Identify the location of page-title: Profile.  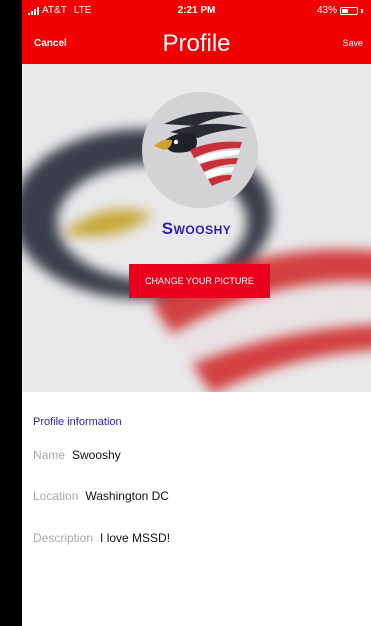
(196, 43).